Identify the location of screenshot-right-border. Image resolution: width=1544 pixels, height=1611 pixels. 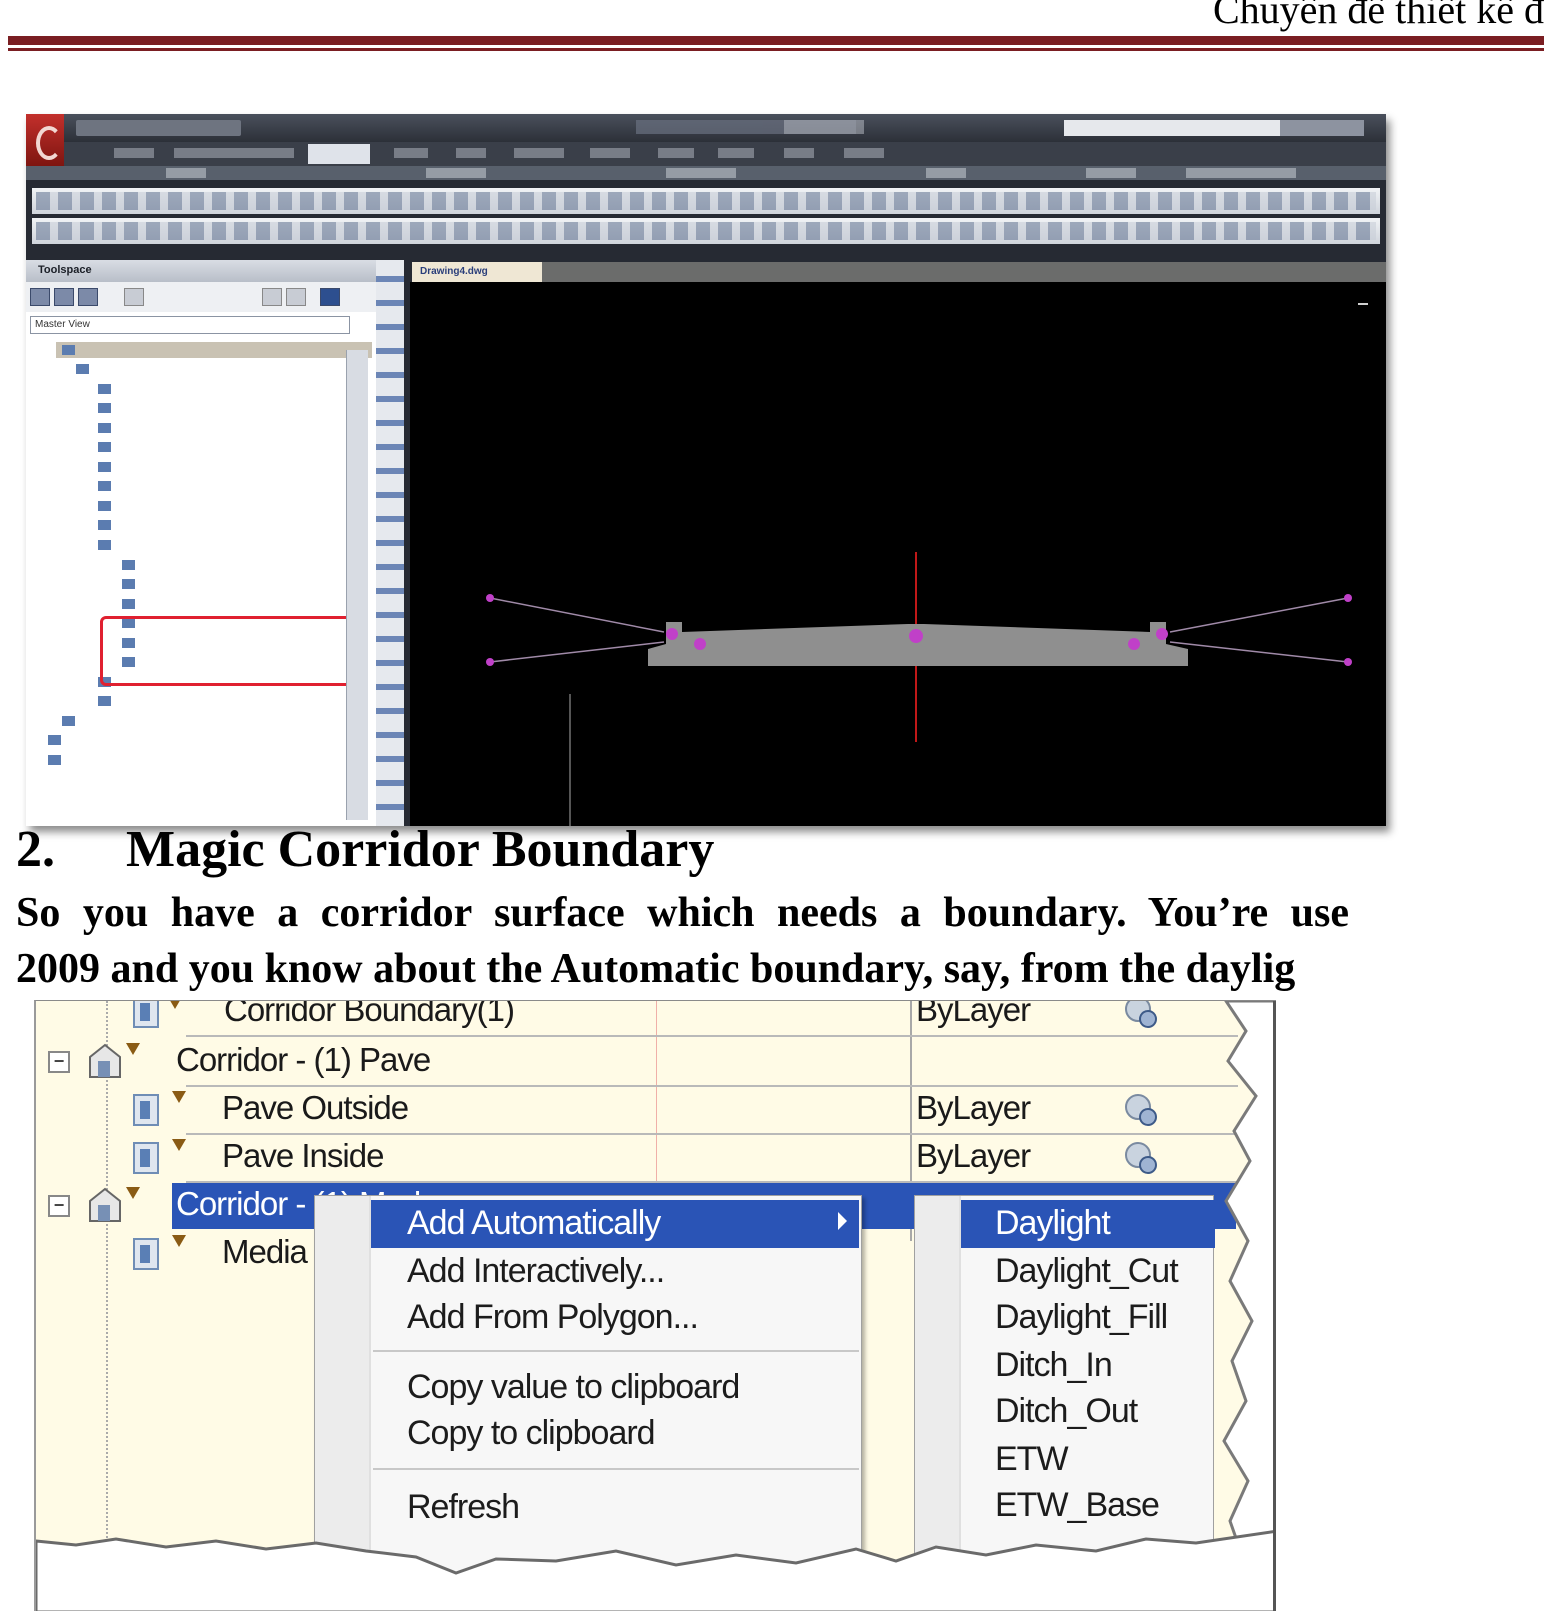
(1274, 1306).